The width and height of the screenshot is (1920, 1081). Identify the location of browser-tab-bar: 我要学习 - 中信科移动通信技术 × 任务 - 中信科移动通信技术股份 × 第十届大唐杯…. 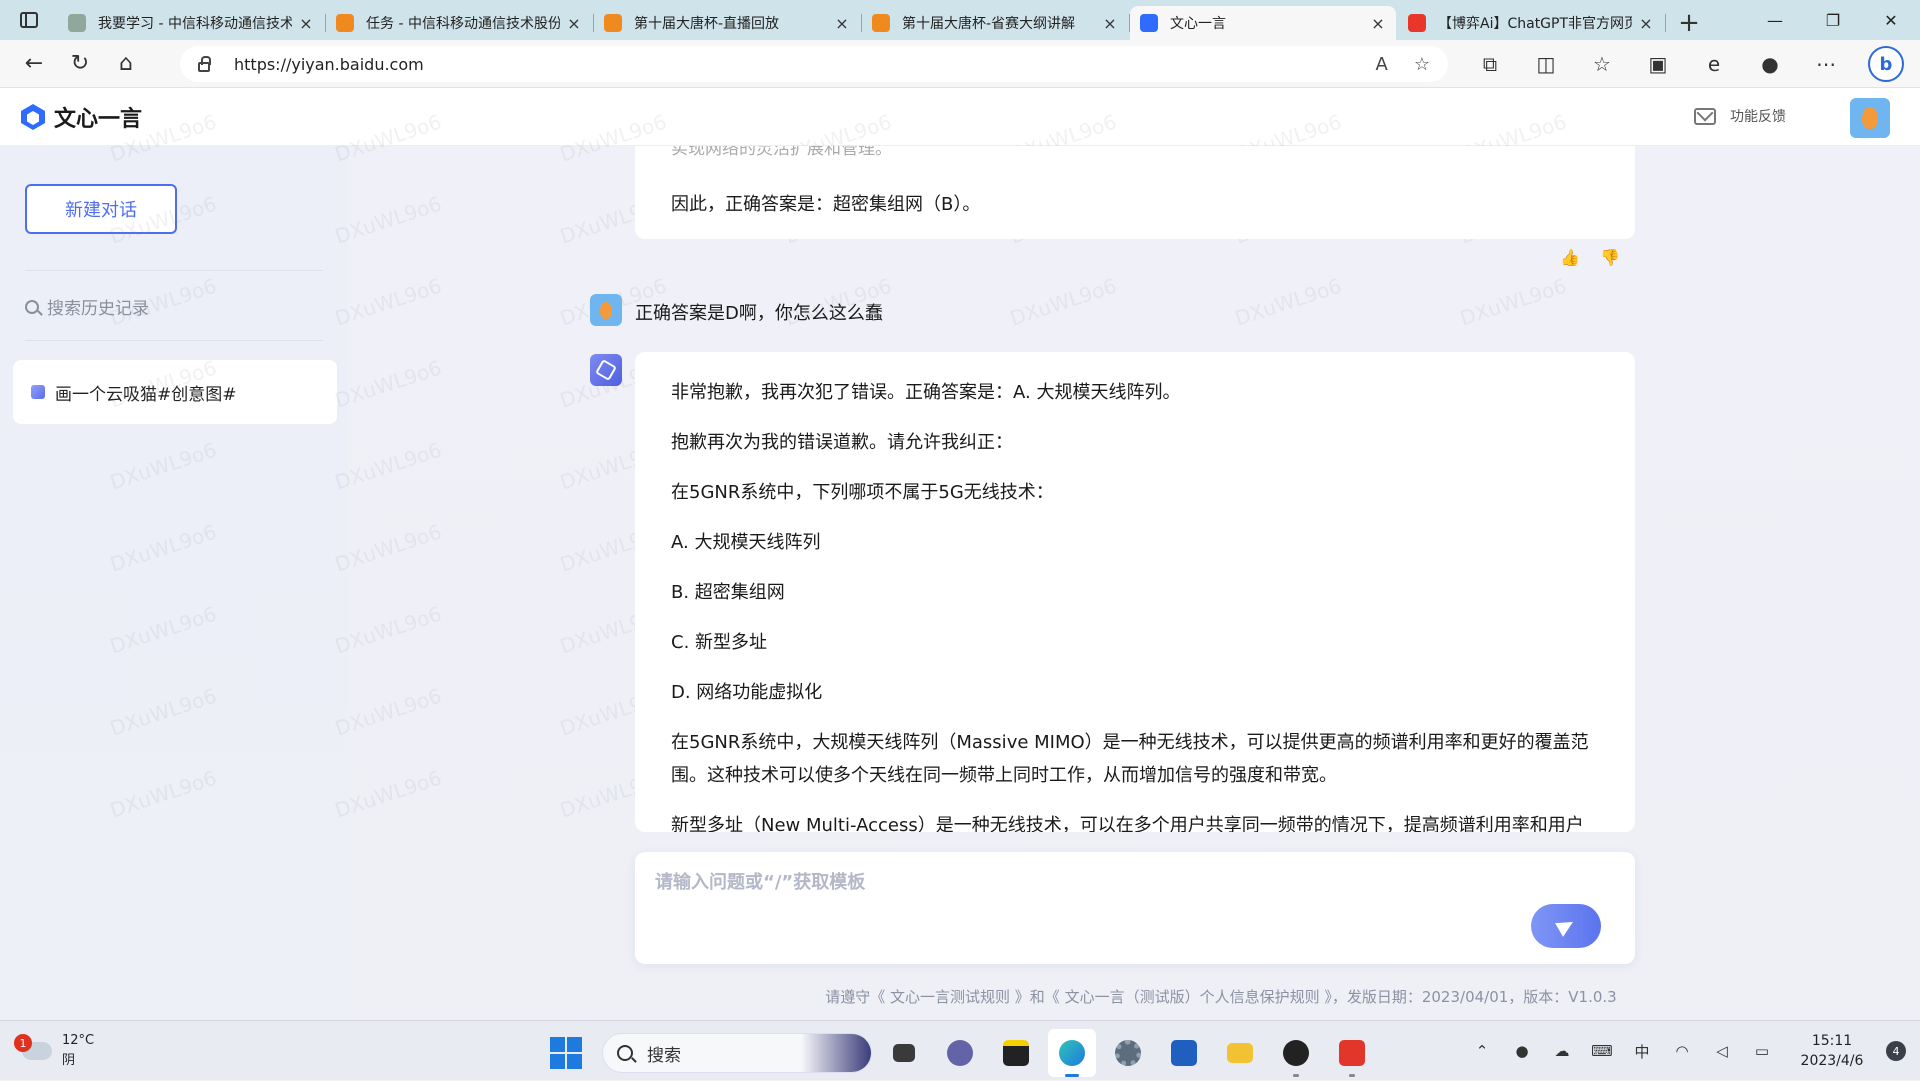
(960, 20).